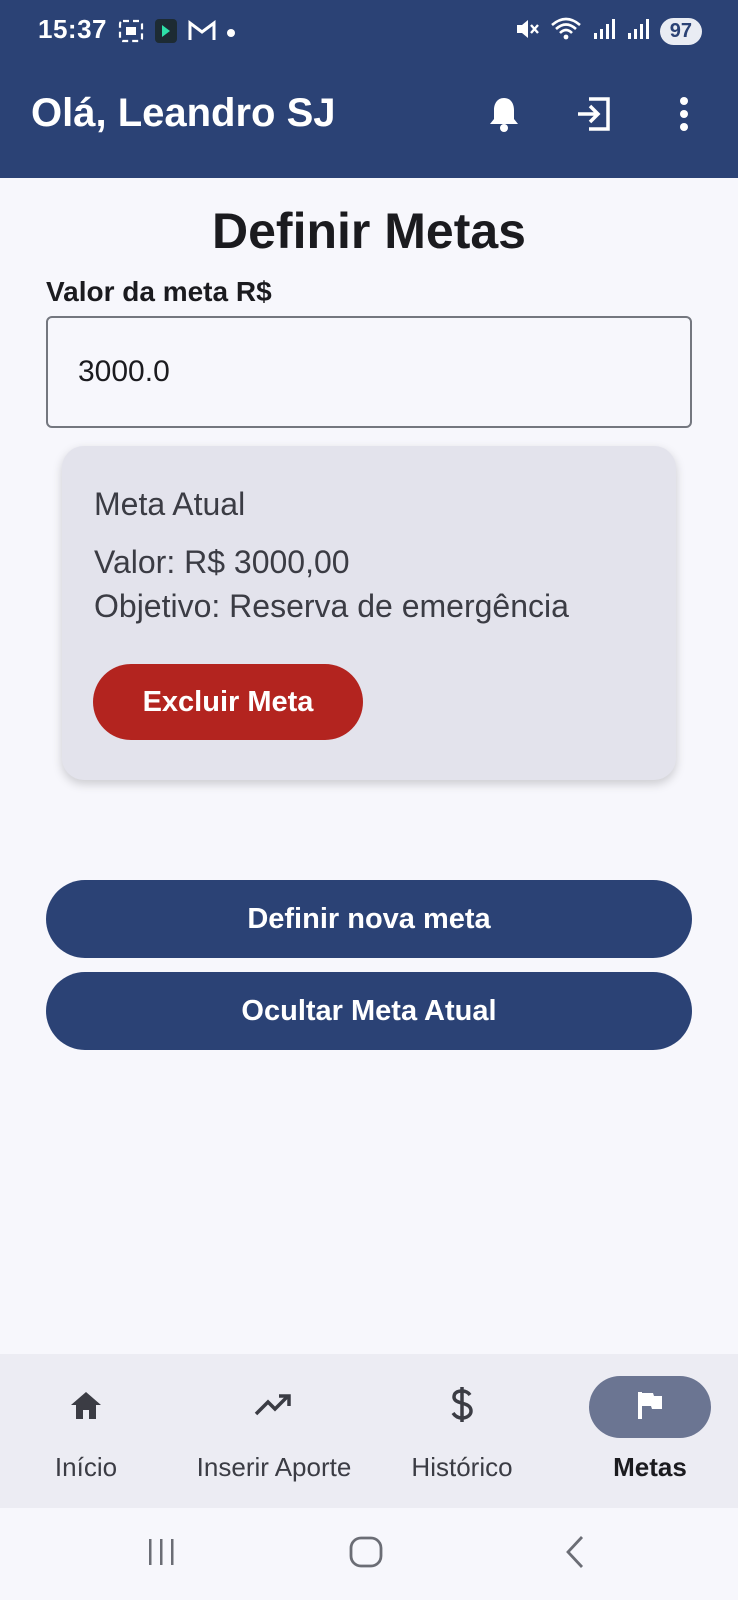 The height and width of the screenshot is (1600, 738). I want to click on nav-label: Inserir Aporte, so click(274, 1467).